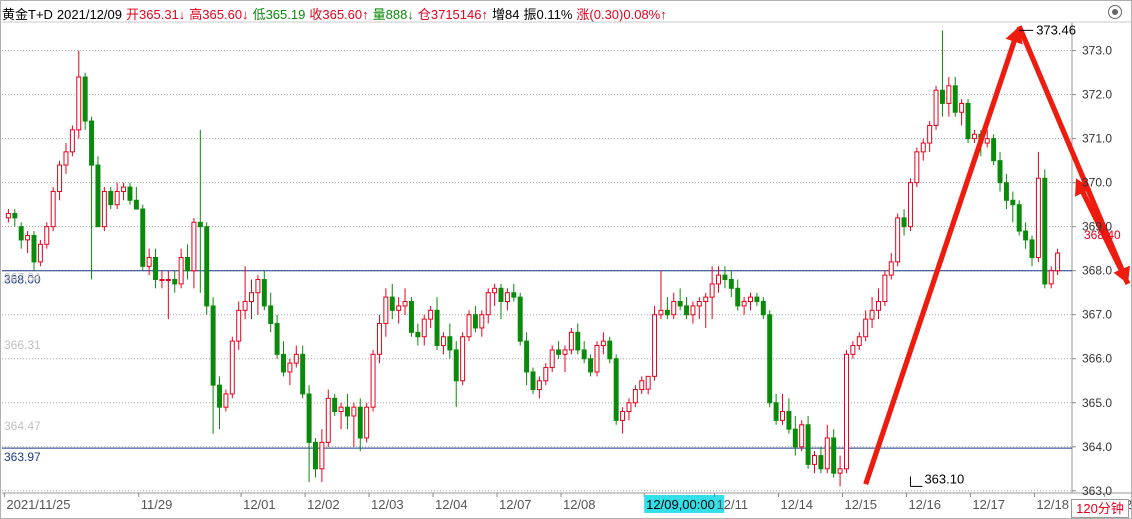 The height and width of the screenshot is (519, 1132). Describe the element at coordinates (459, 14) in the screenshot. I see `position-value: 3715146↑` at that location.